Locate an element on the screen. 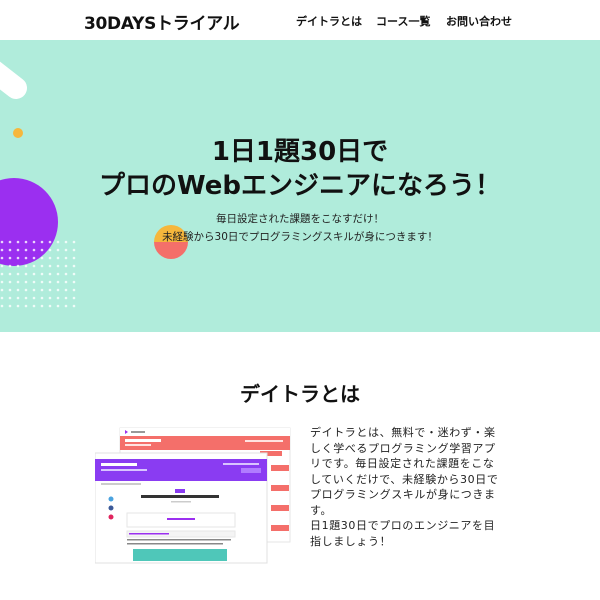 The height and width of the screenshot is (600, 600). about-line: 指しましょう！ is located at coordinates (351, 541).